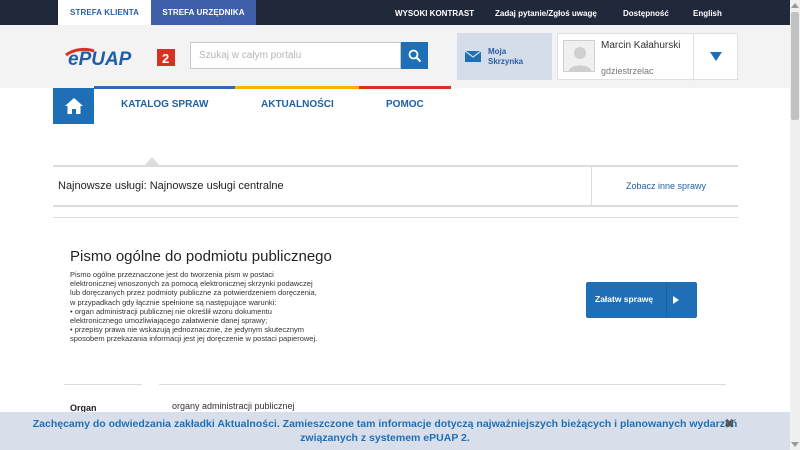 The width and height of the screenshot is (800, 450). Describe the element at coordinates (434, 12) in the screenshot. I see `high-contrast-link: WYSOKI KONTRAST` at that location.